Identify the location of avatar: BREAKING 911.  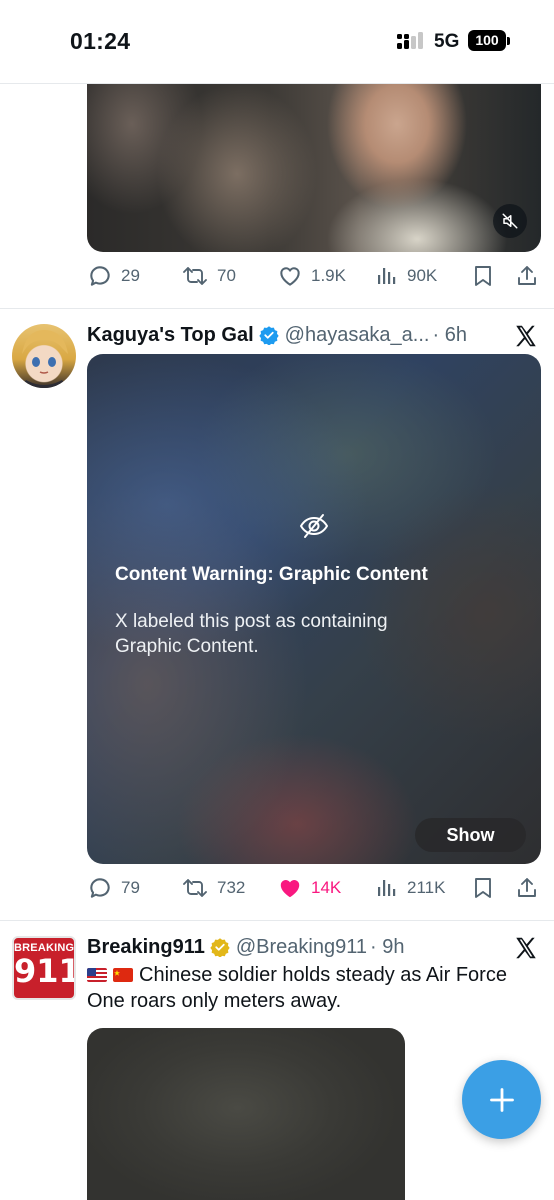
(44, 968).